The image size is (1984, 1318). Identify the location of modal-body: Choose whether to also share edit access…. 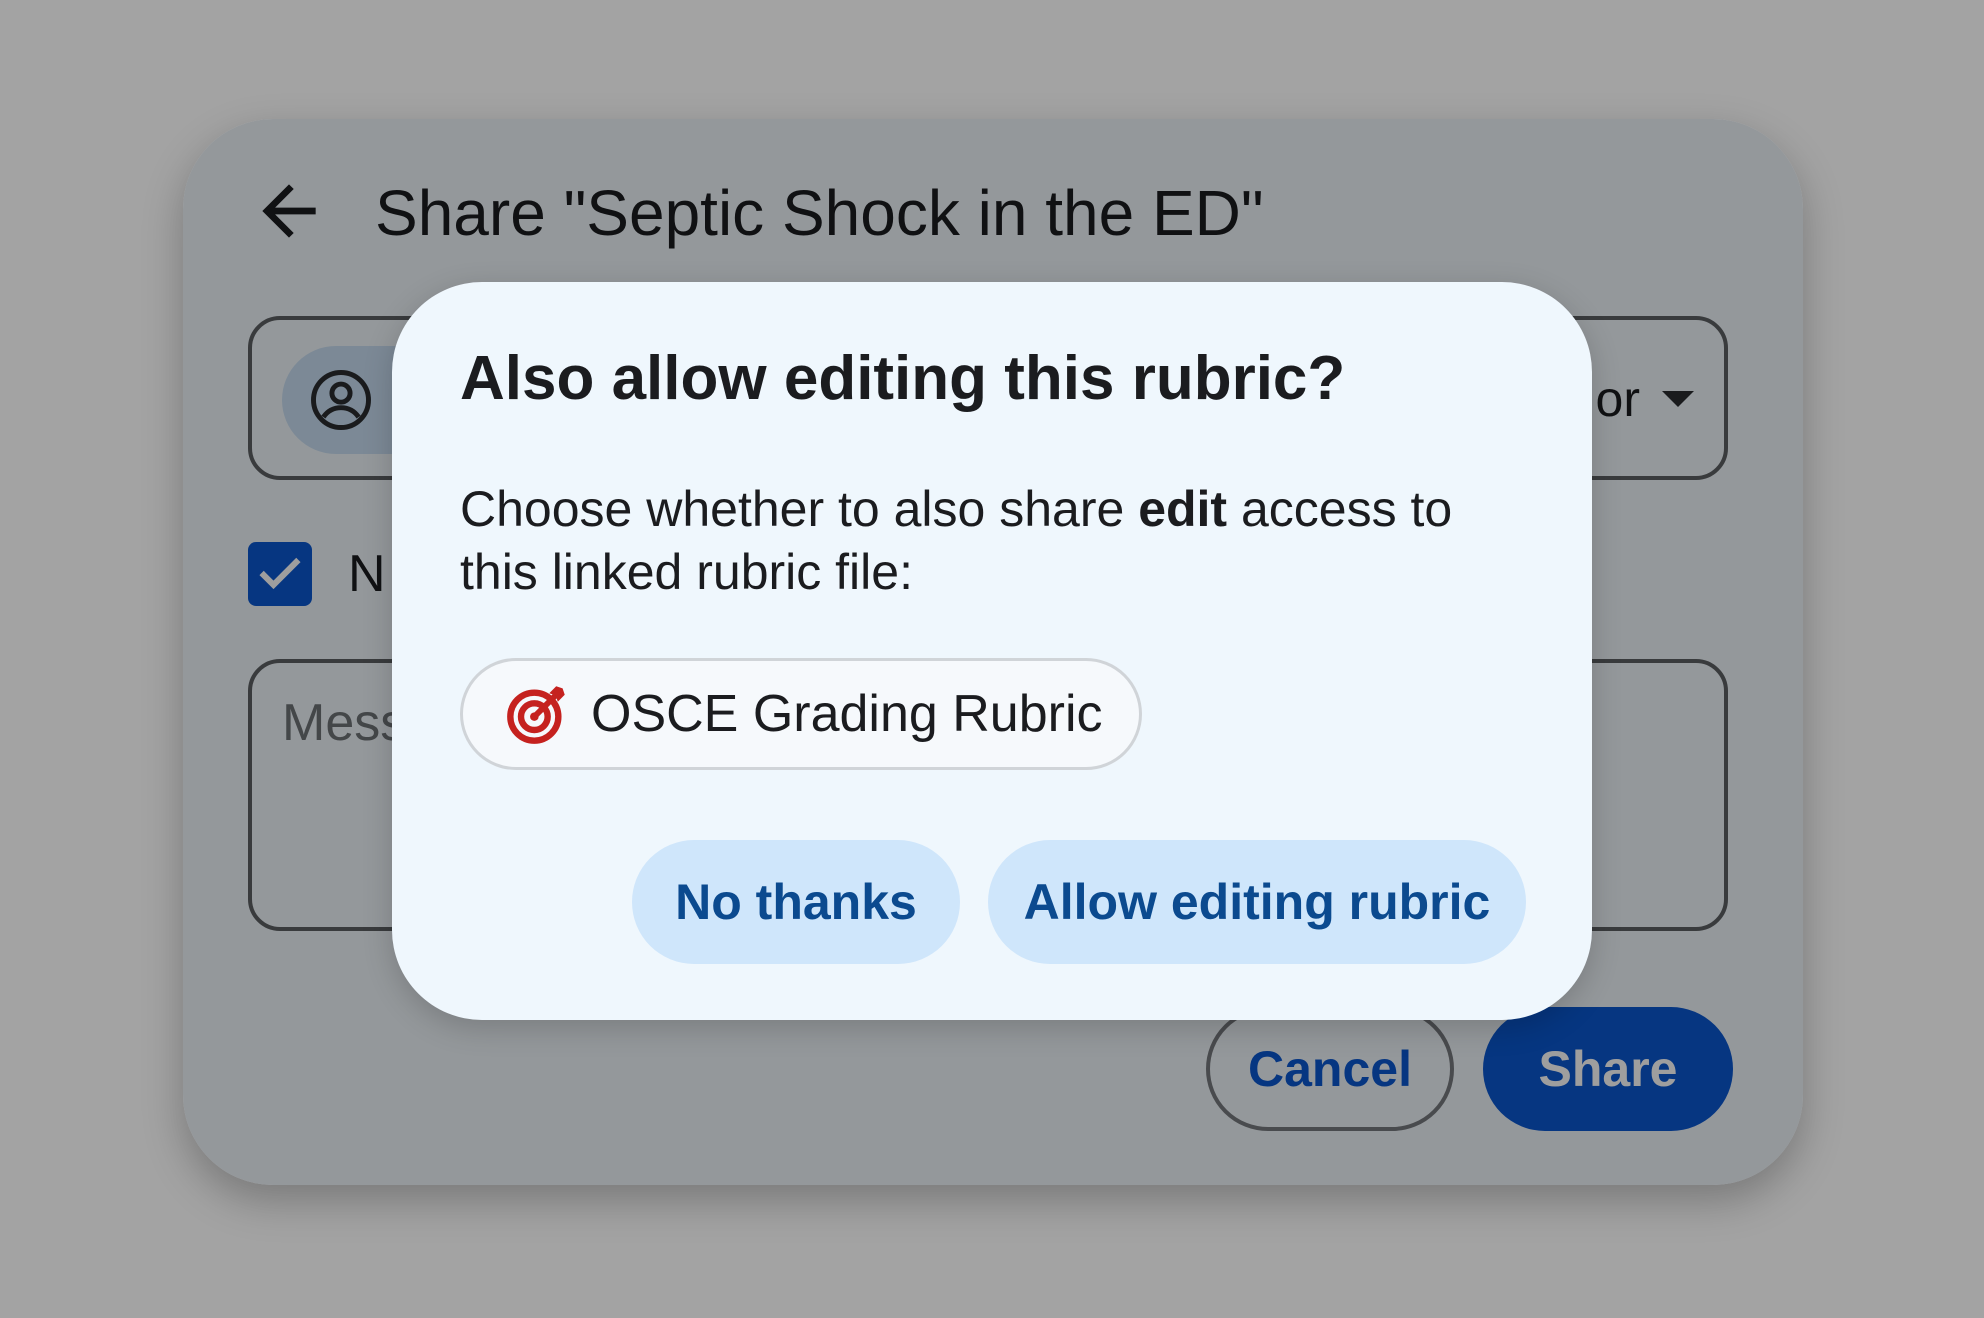
(1000, 541).